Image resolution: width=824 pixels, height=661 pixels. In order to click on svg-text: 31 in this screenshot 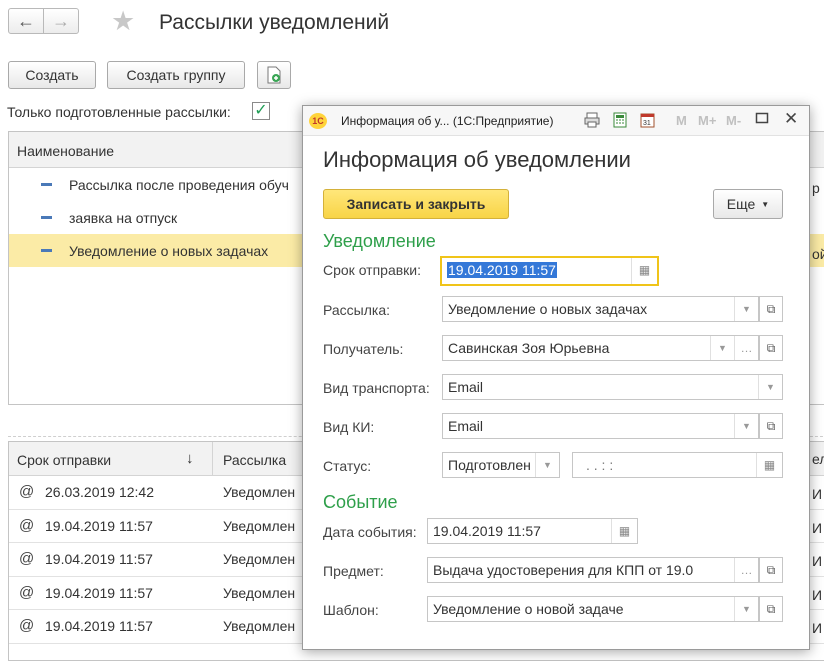, I will do `click(647, 123)`.